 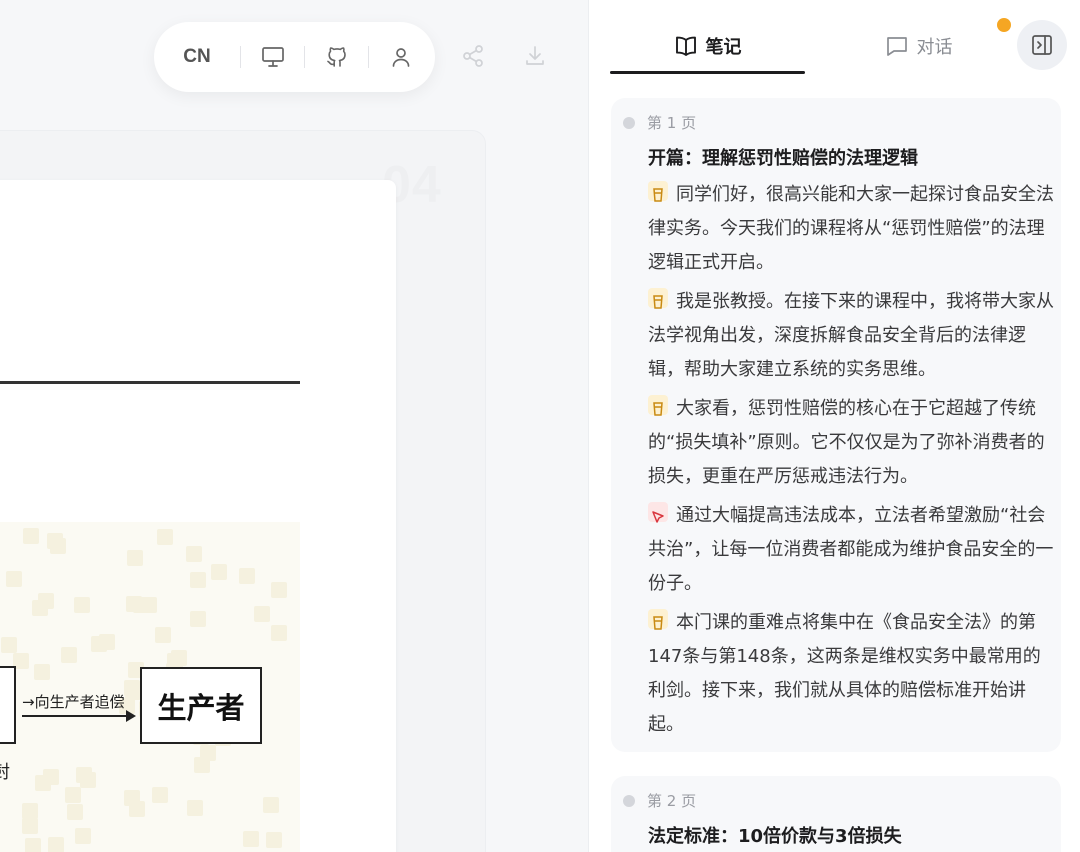 What do you see at coordinates (272, 57) in the screenshot?
I see `monitor-icon` at bounding box center [272, 57].